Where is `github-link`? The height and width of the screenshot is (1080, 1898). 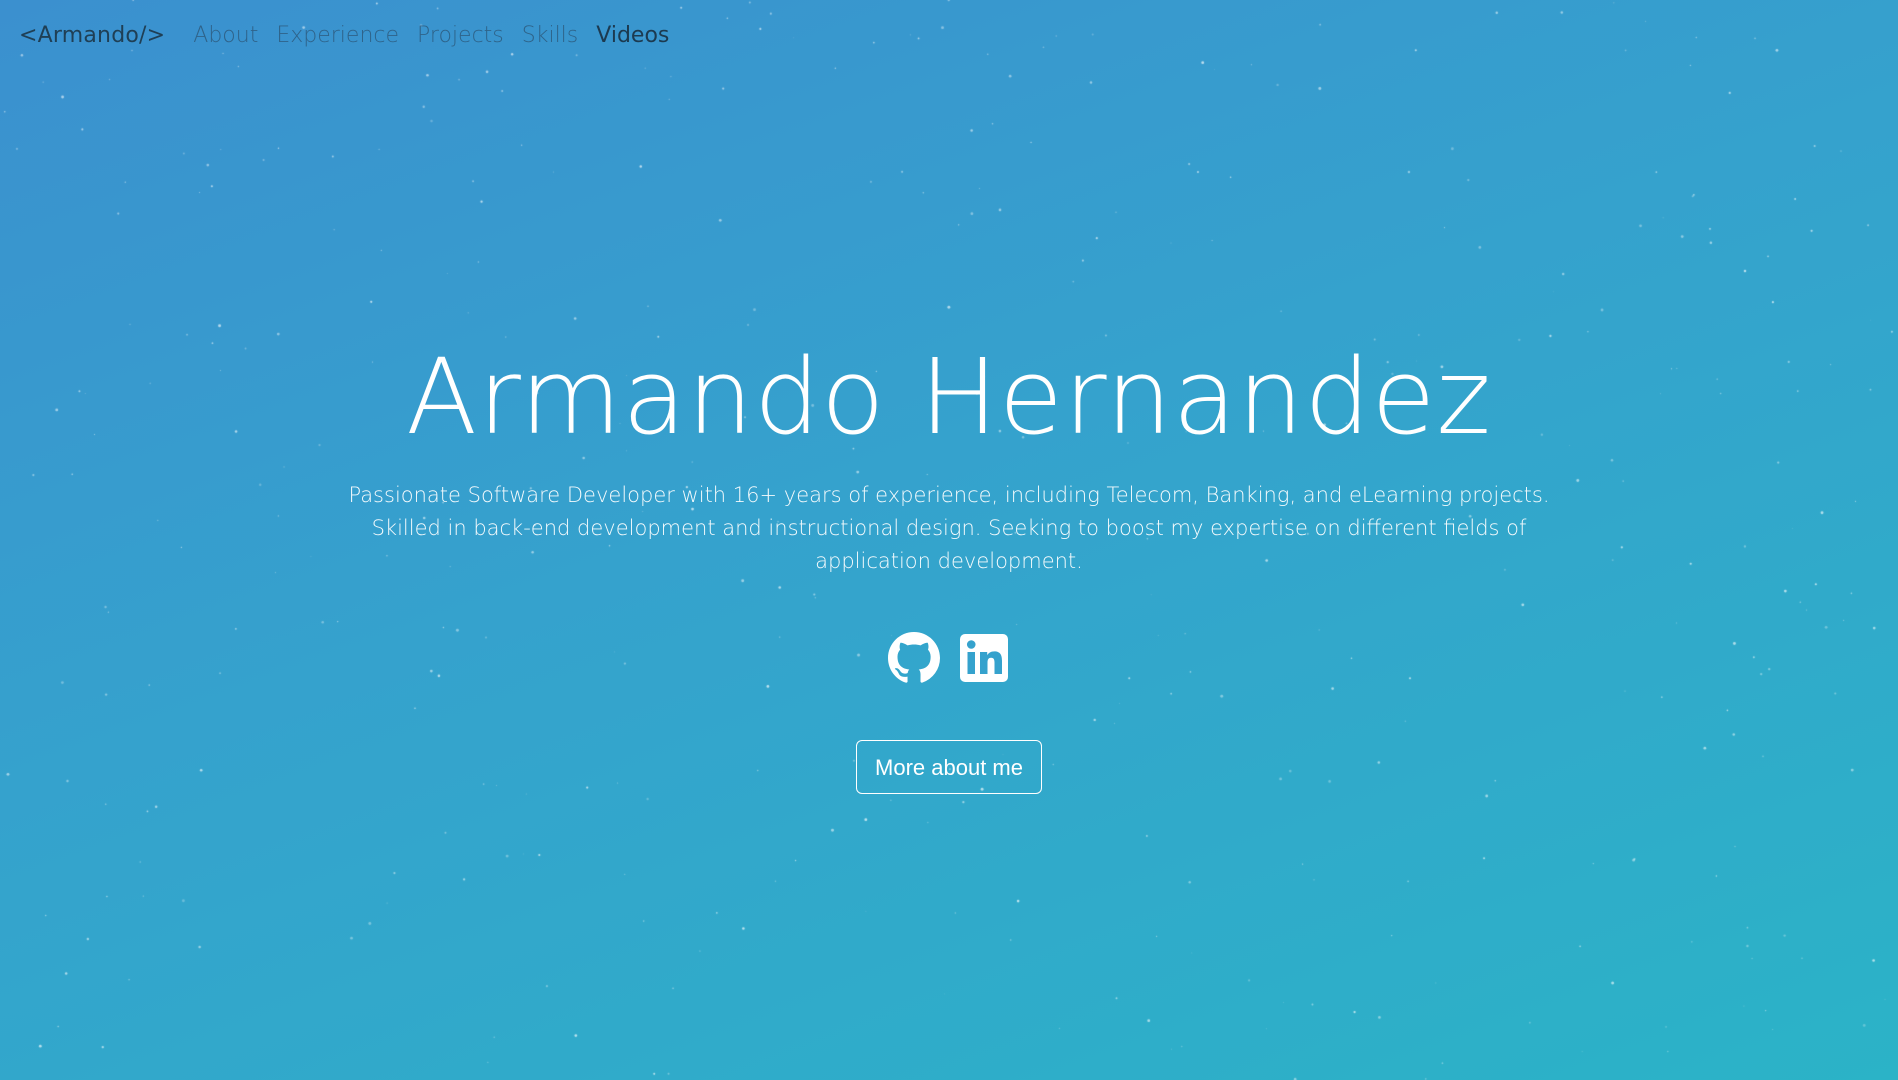 github-link is located at coordinates (914, 658).